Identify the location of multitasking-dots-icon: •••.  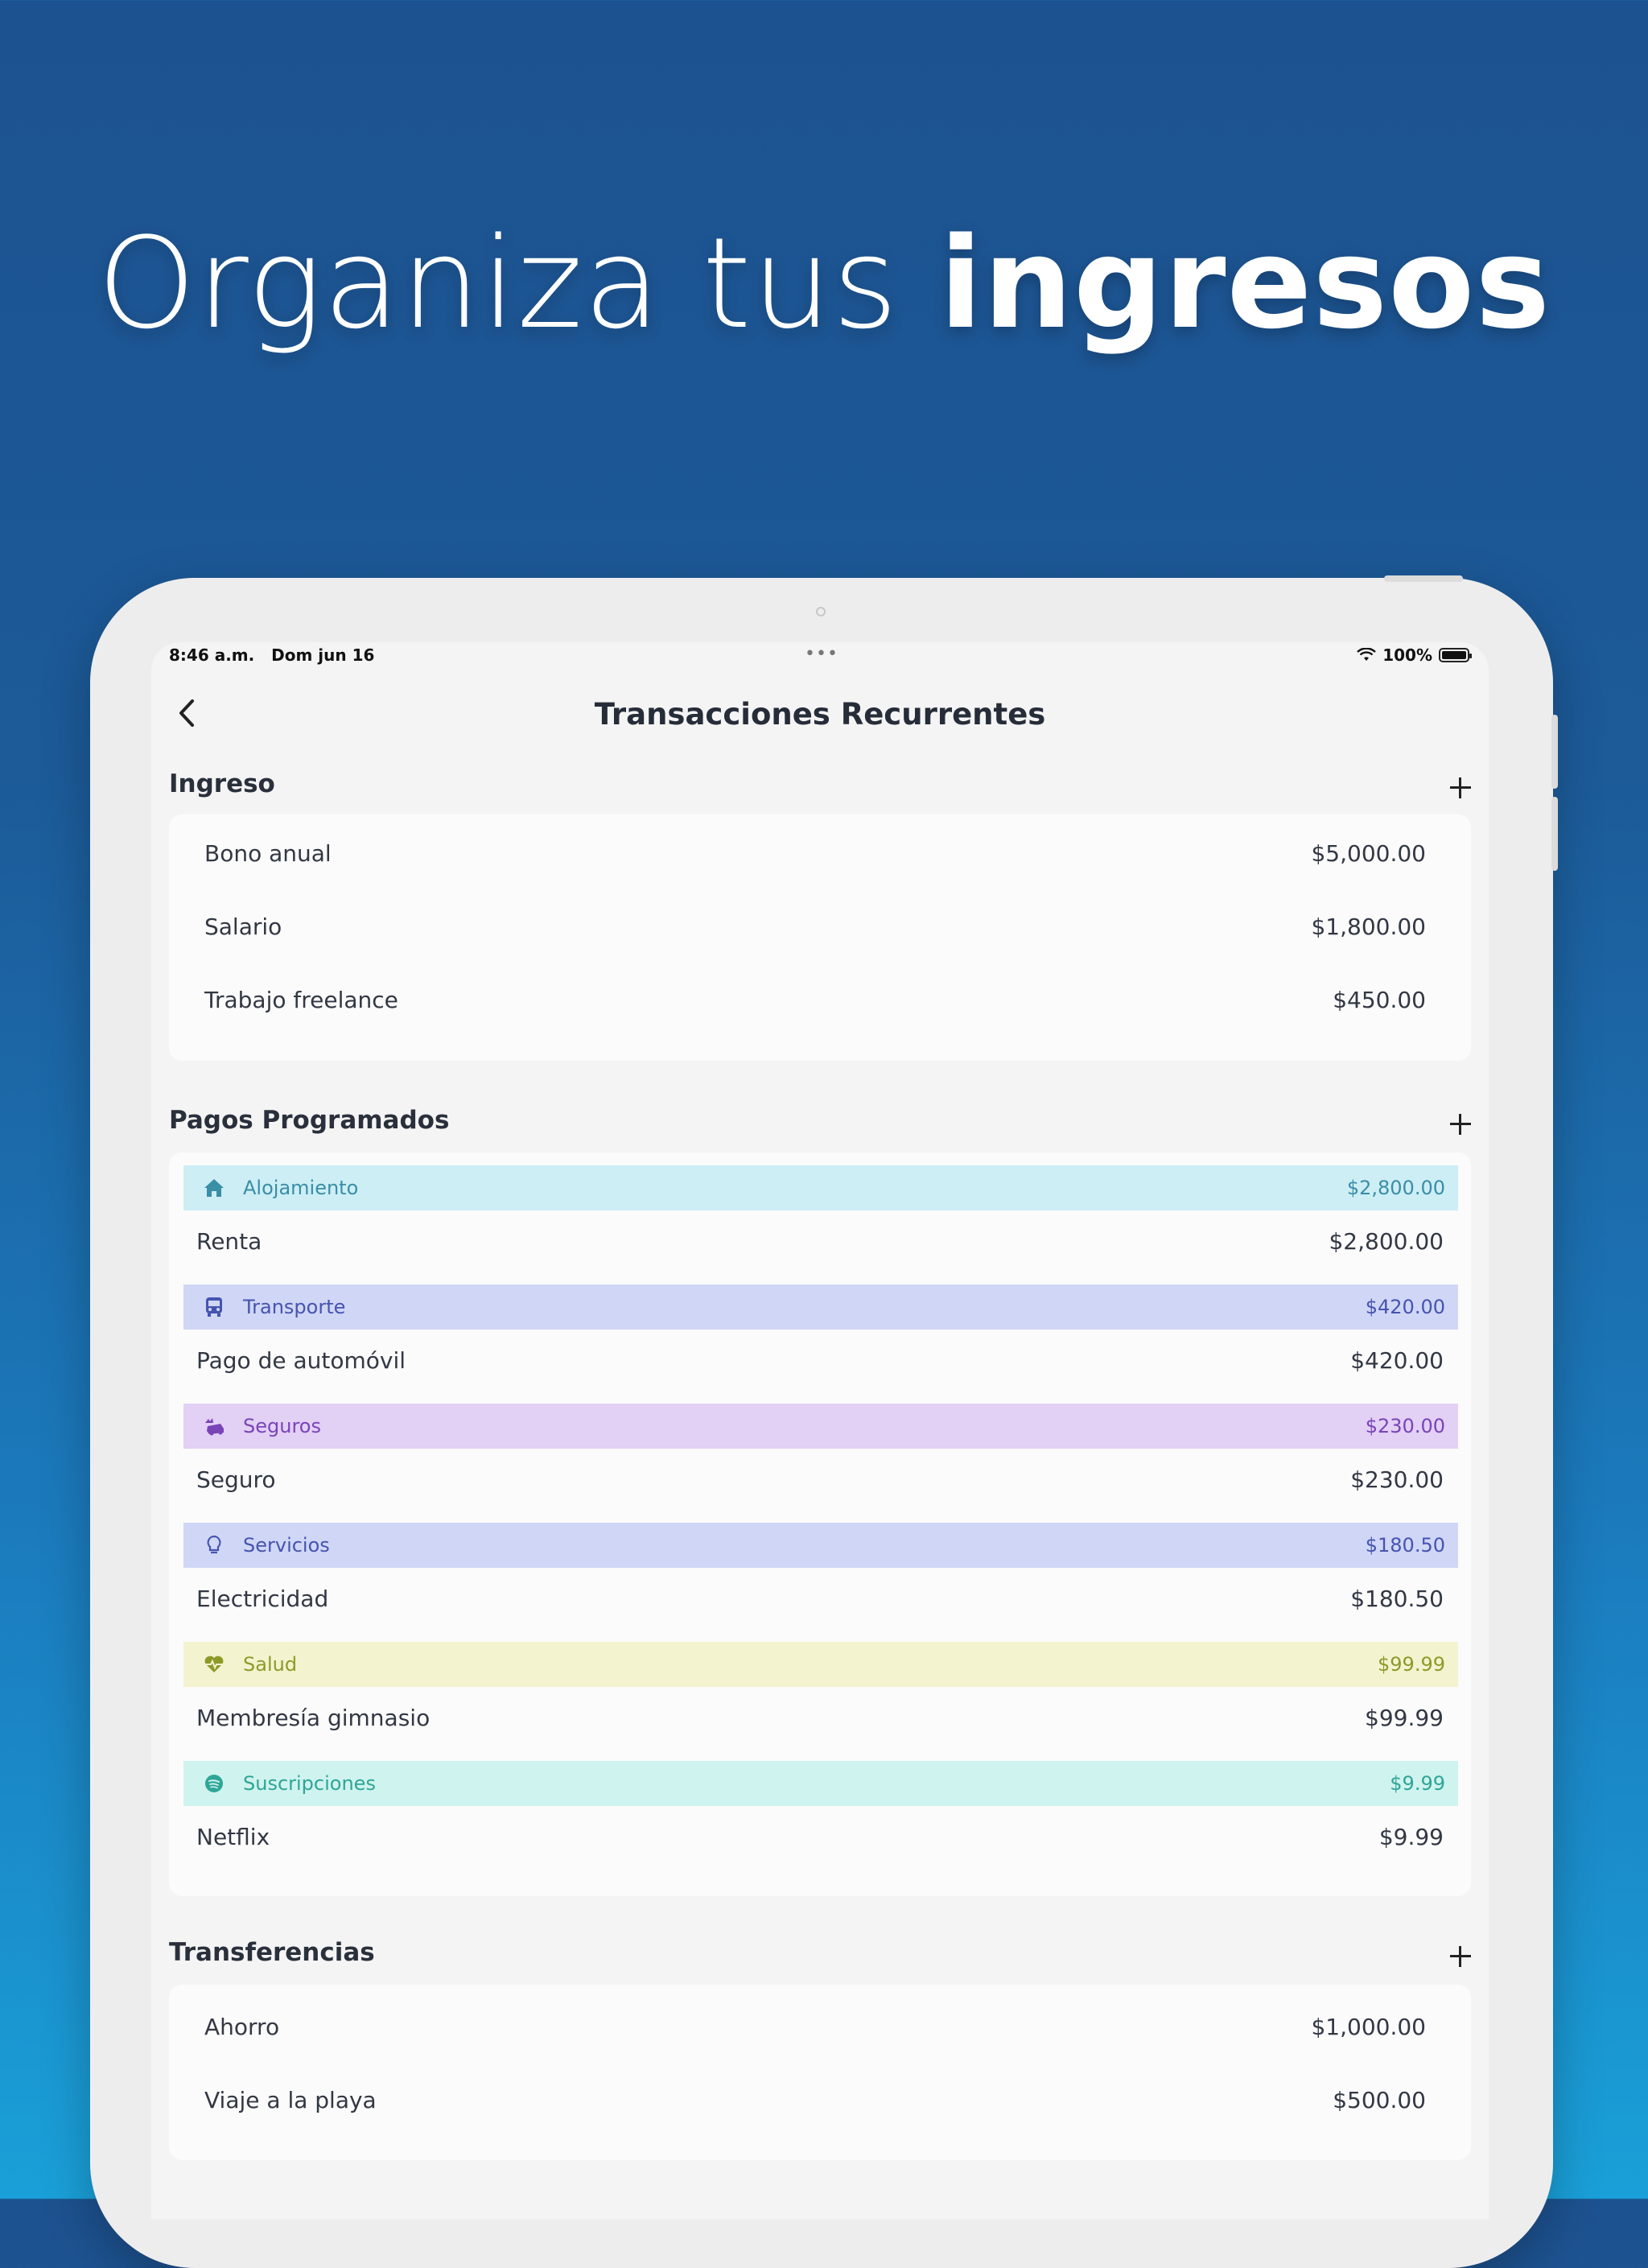
(821, 654).